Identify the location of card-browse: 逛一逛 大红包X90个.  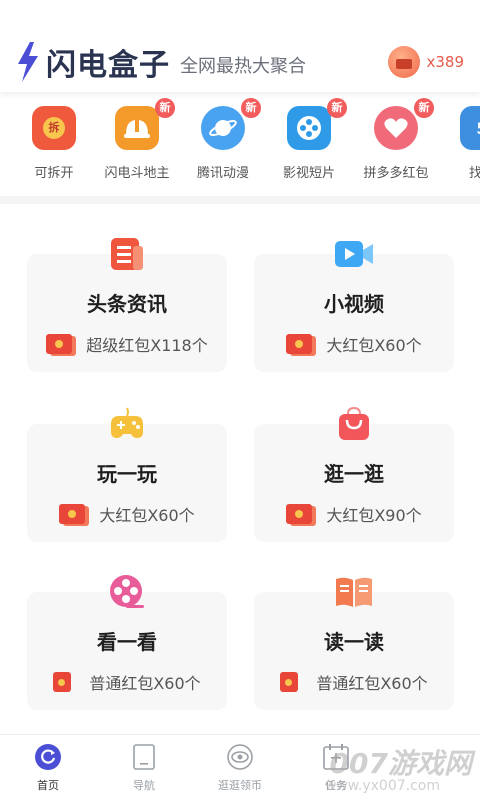
(354, 474).